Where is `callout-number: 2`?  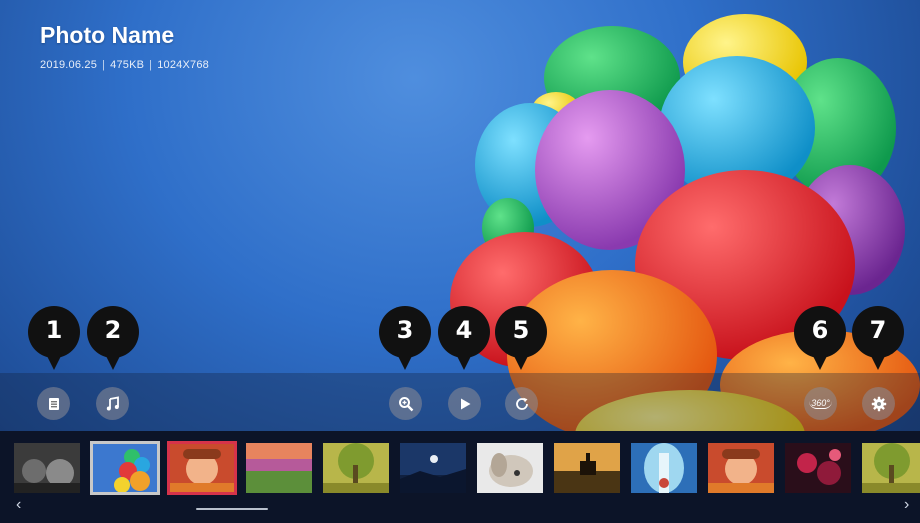 callout-number: 2 is located at coordinates (113, 330).